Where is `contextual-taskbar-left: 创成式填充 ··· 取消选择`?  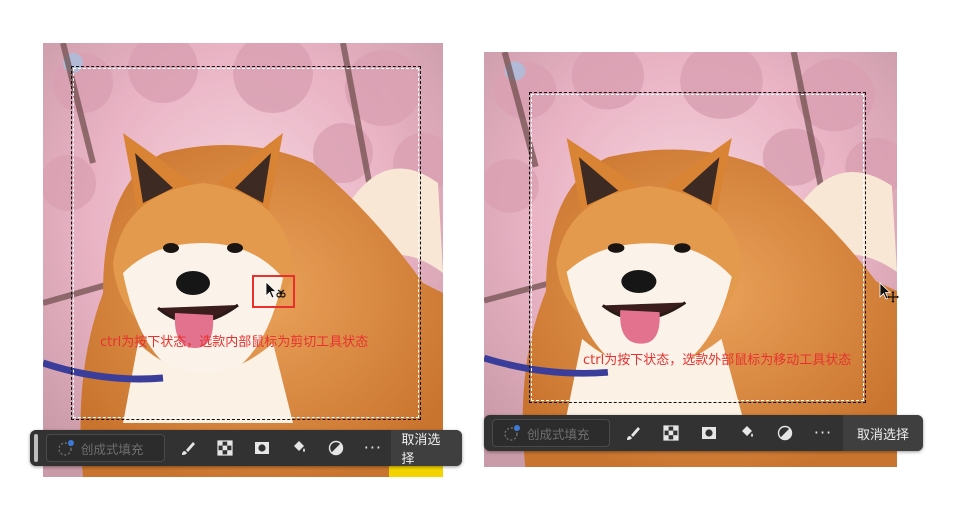 contextual-taskbar-left: 创成式填充 ··· 取消选择 is located at coordinates (246, 448).